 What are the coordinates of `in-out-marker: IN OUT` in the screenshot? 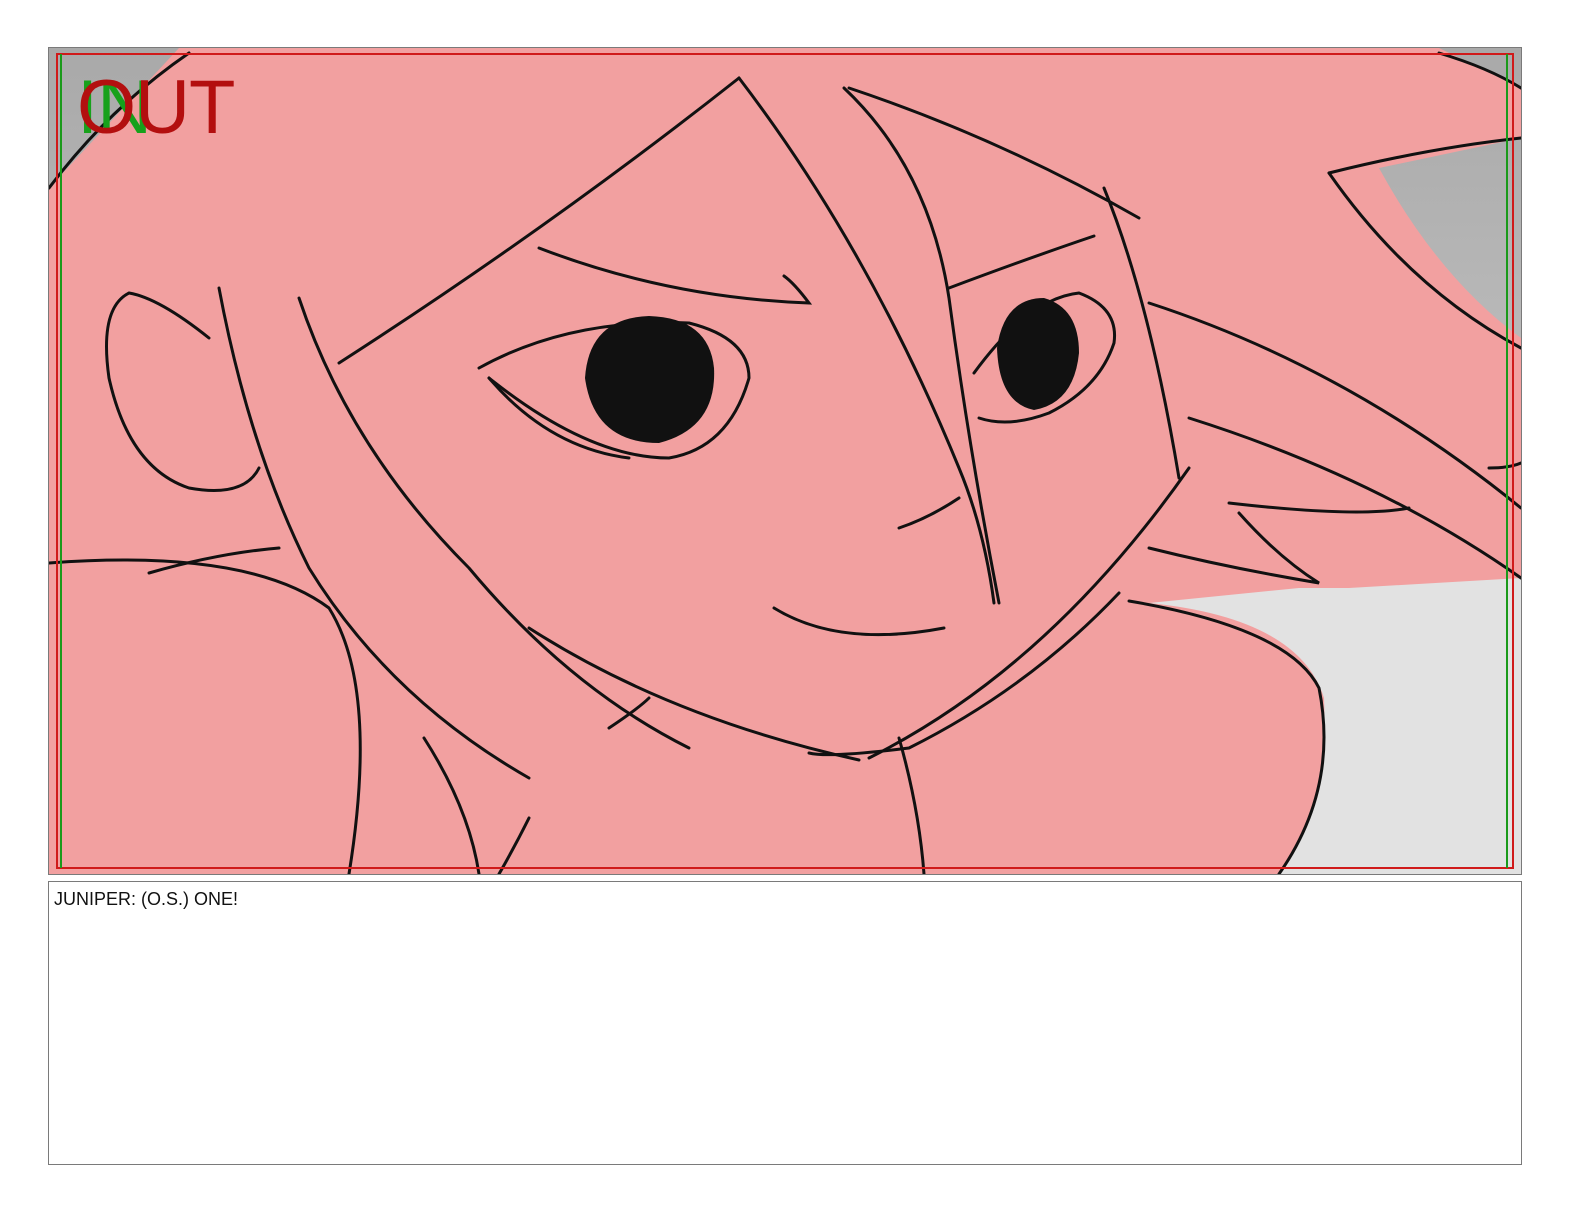 It's located at (177, 108).